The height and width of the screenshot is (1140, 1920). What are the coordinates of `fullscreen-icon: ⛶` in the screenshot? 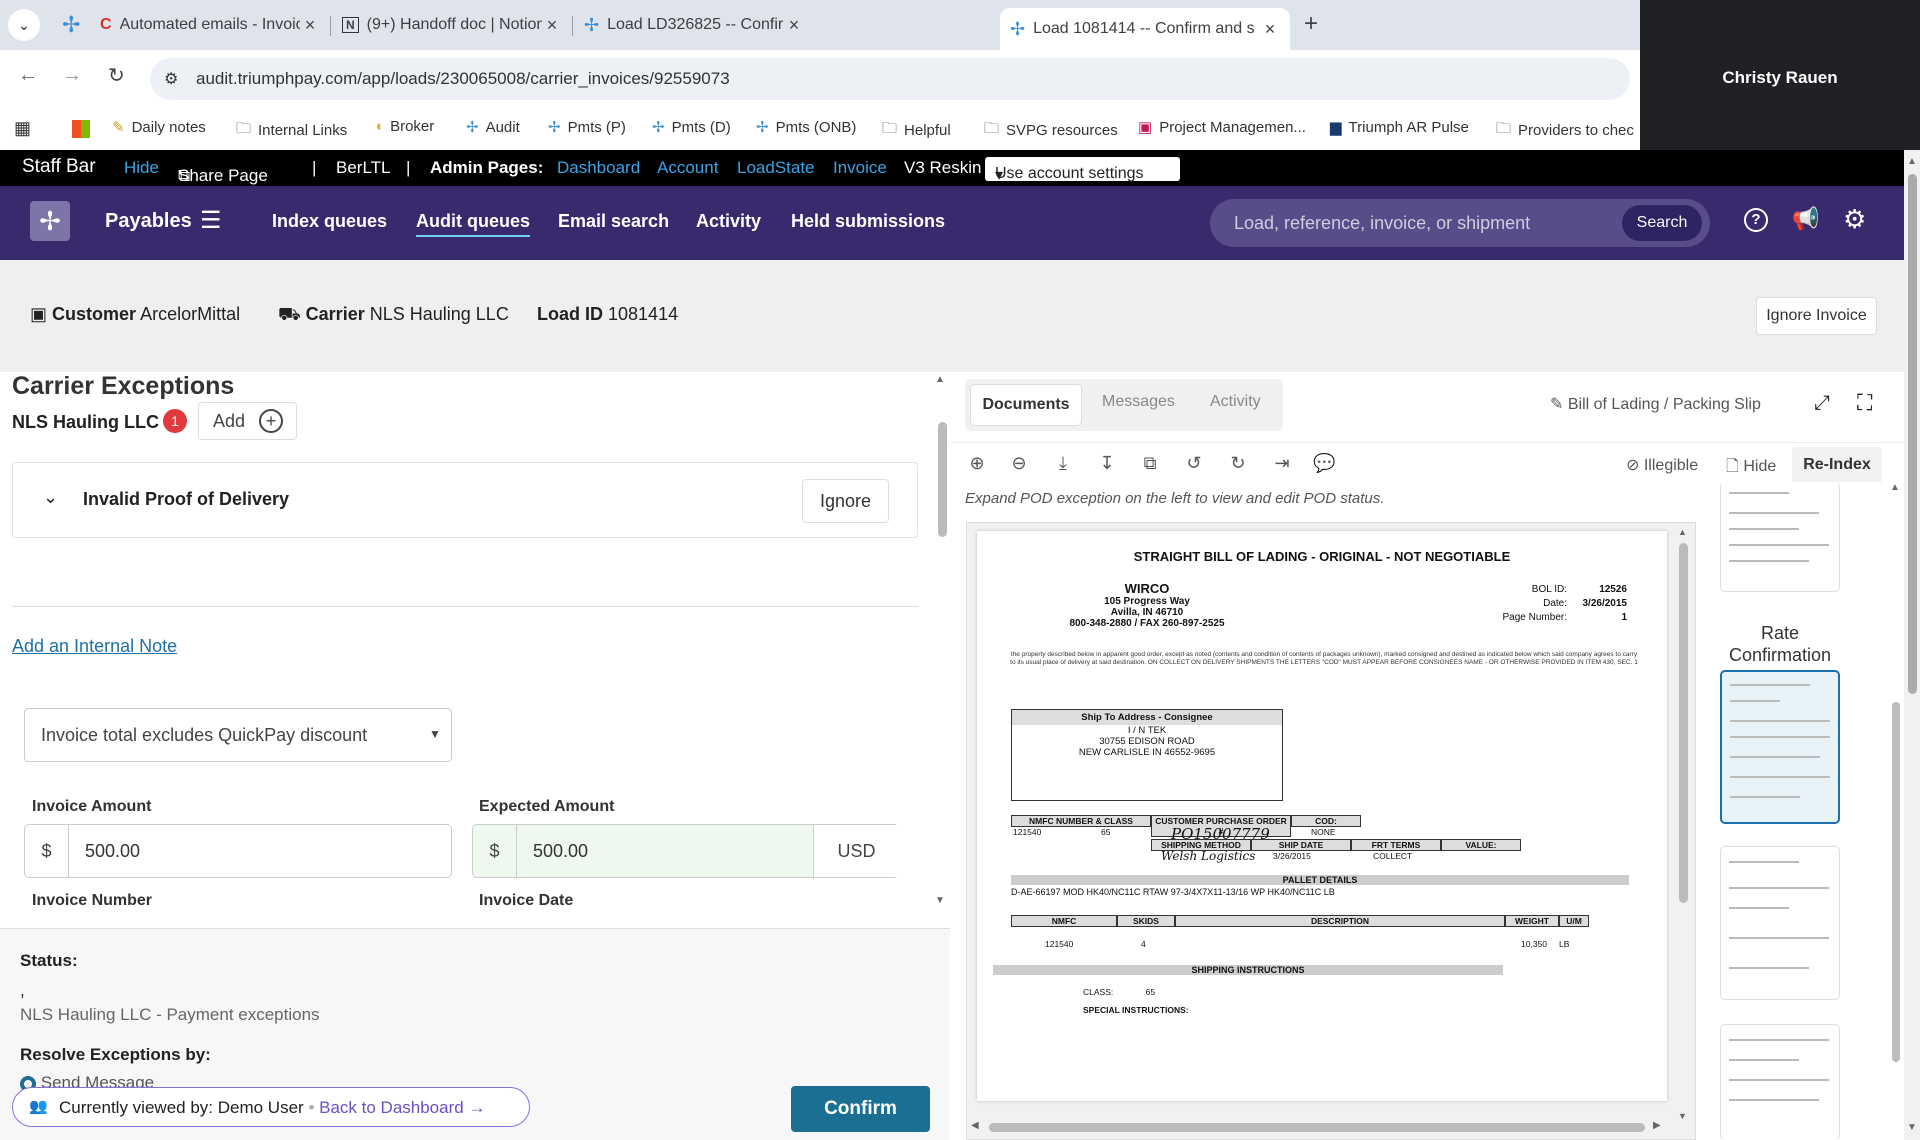 It's located at (1864, 403).